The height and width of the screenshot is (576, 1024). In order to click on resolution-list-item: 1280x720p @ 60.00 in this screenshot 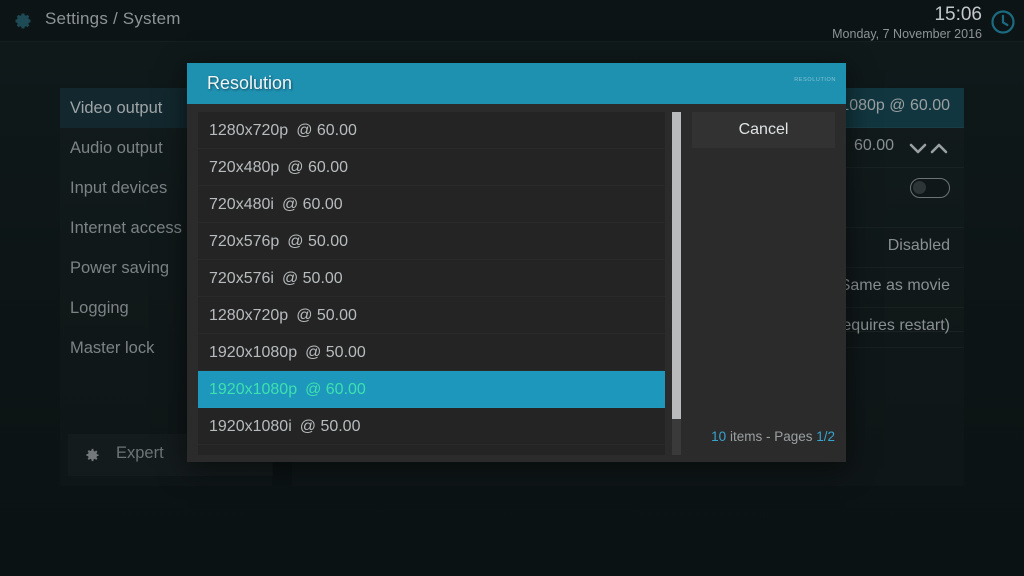, I will do `click(431, 130)`.